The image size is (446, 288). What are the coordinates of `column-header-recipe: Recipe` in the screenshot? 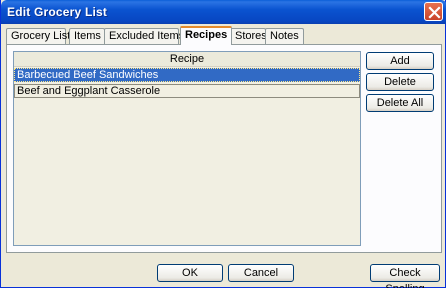 It's located at (187, 59).